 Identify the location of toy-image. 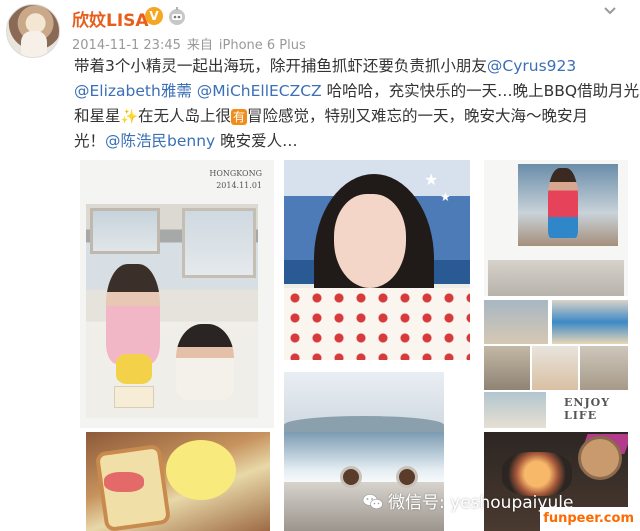
(134, 369).